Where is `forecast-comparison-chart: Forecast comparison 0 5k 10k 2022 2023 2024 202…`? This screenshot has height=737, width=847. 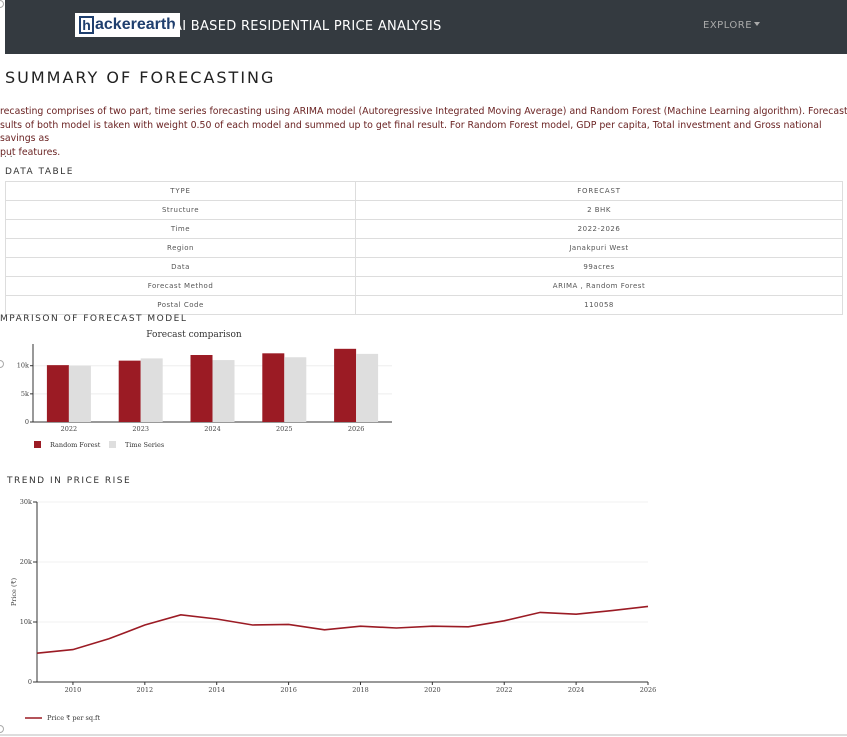
forecast-comparison-chart: Forecast comparison 0 5k 10k 2022 2023 2024 202… is located at coordinates (204, 389).